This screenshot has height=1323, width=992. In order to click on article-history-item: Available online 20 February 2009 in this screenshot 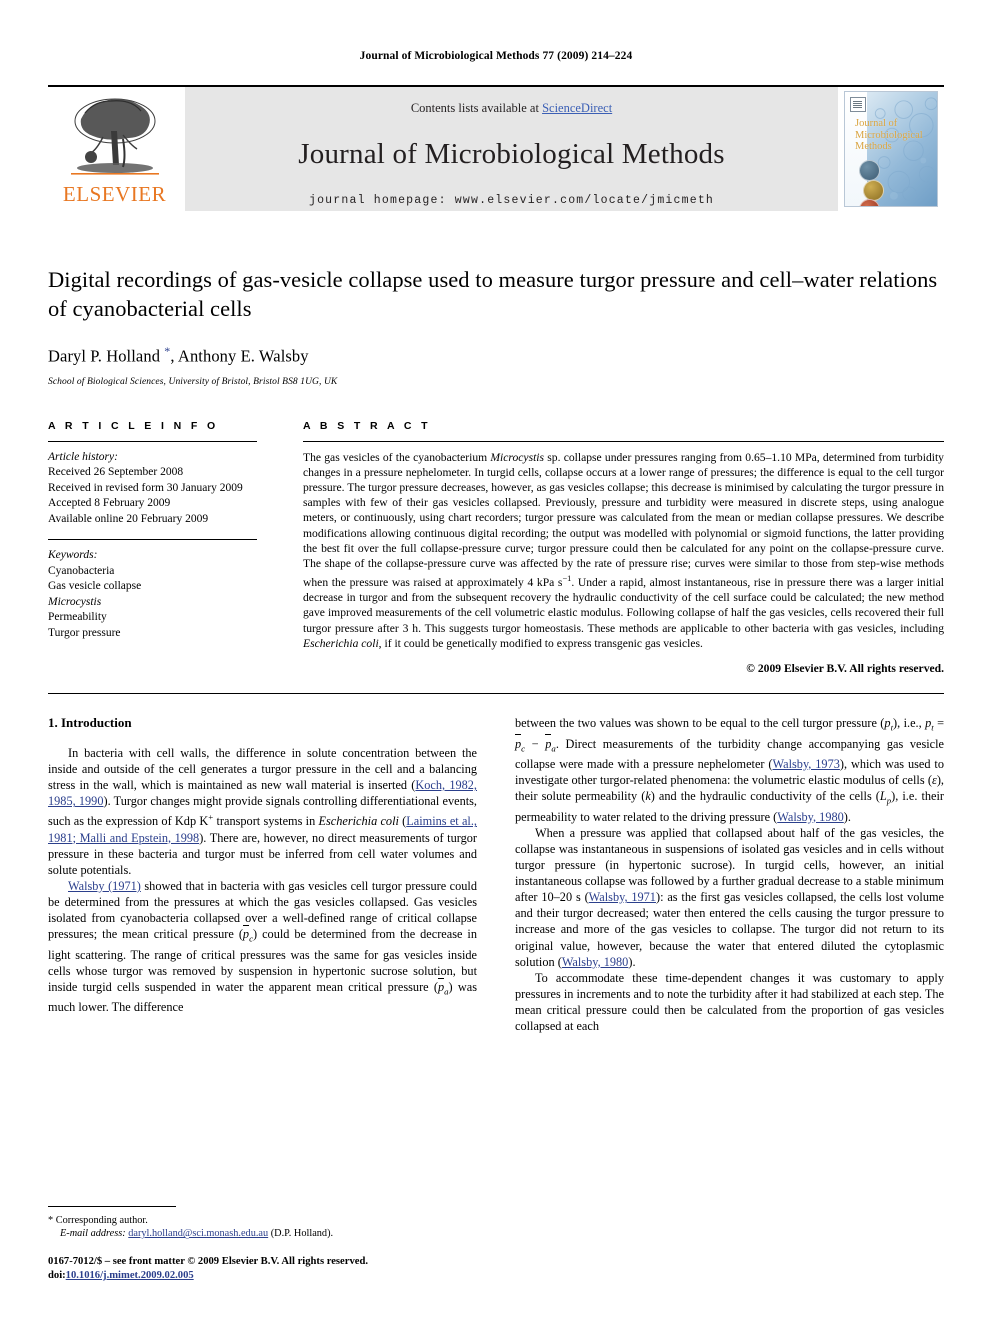, I will do `click(128, 518)`.